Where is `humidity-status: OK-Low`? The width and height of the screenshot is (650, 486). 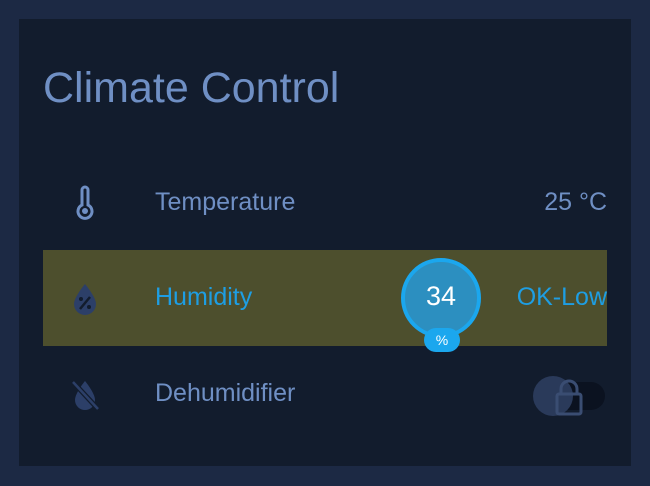 humidity-status: OK-Low is located at coordinates (561, 297).